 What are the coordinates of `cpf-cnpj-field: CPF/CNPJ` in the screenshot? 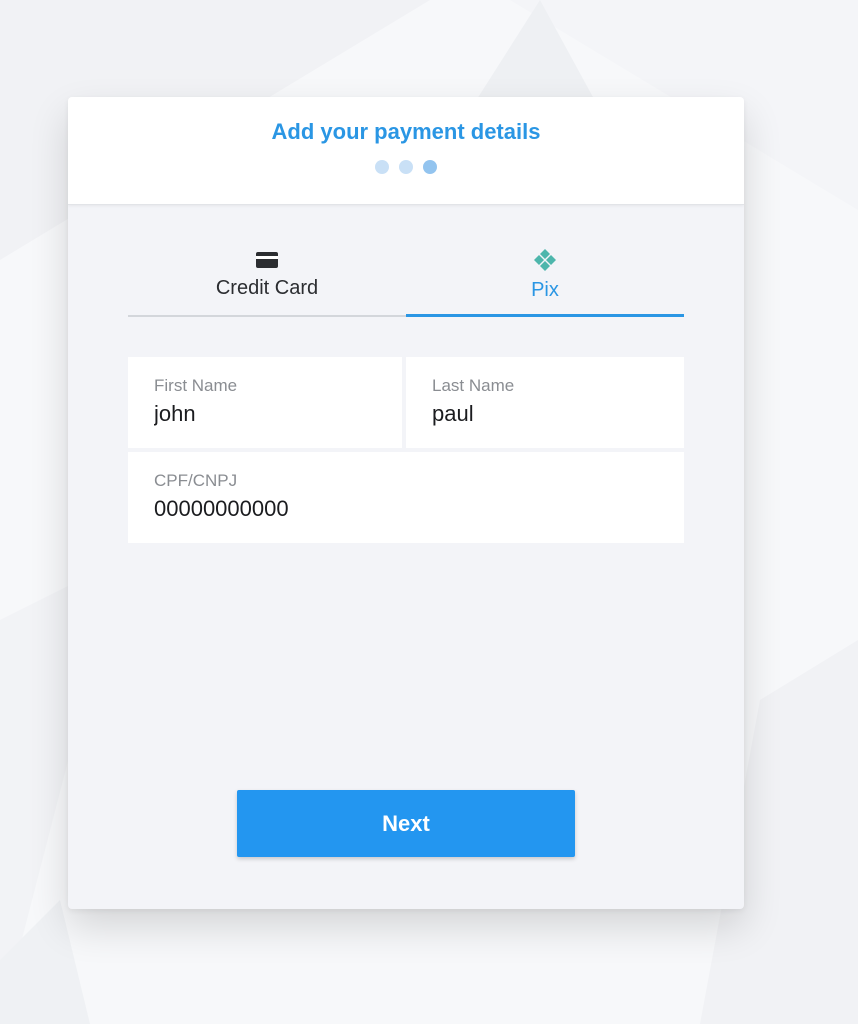 It's located at (406, 497).